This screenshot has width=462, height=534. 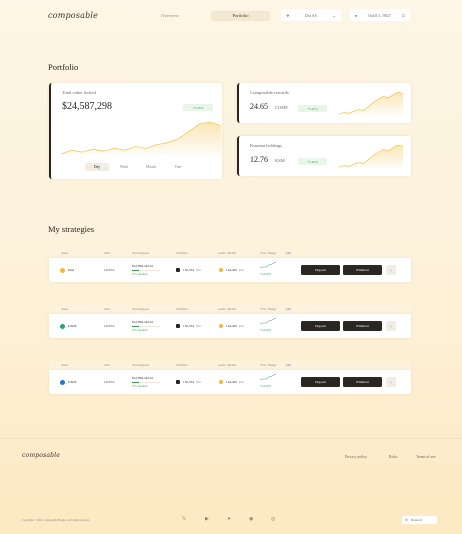 I want to click on medium-icon: ◉, so click(x=251, y=519).